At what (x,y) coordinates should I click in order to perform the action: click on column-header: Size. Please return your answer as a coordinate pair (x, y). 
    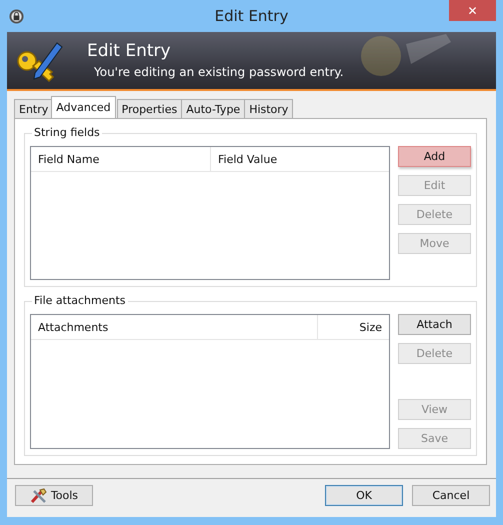
    Looking at the image, I should click on (353, 327).